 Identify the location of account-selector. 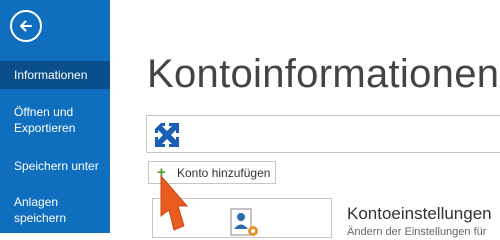
(323, 134).